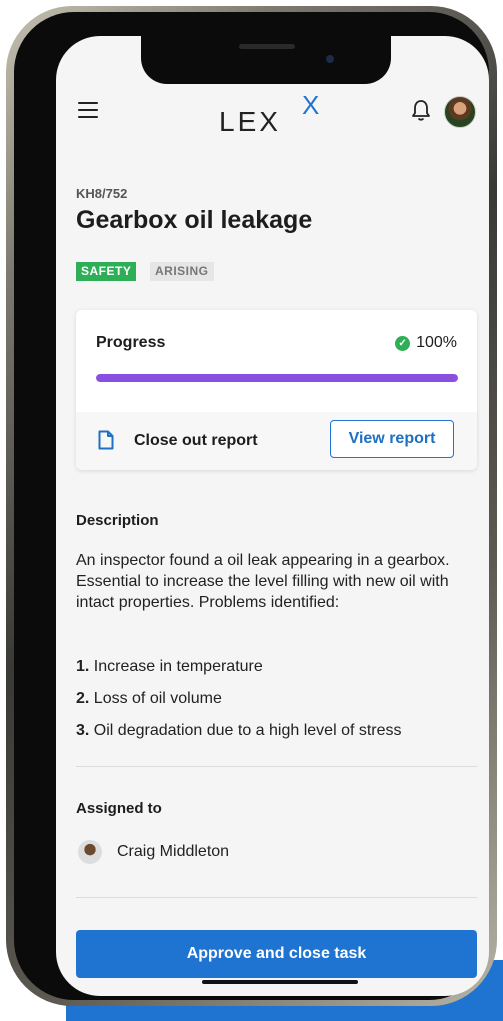 The height and width of the screenshot is (1021, 503). What do you see at coordinates (276, 441) in the screenshot?
I see `report-row: Close out report View report` at bounding box center [276, 441].